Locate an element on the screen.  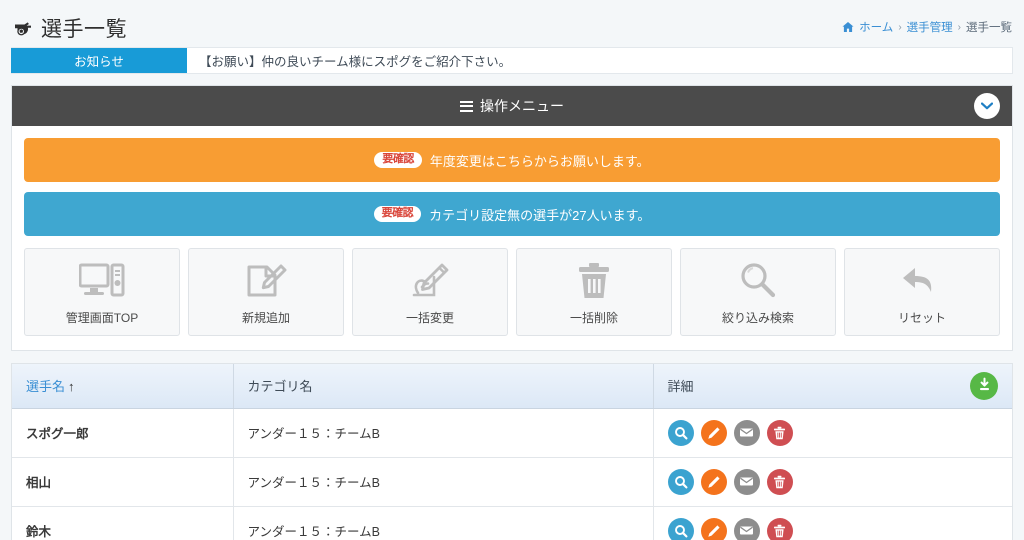
breadcrumb-item-player-management: 選手管理 is located at coordinates (930, 27).